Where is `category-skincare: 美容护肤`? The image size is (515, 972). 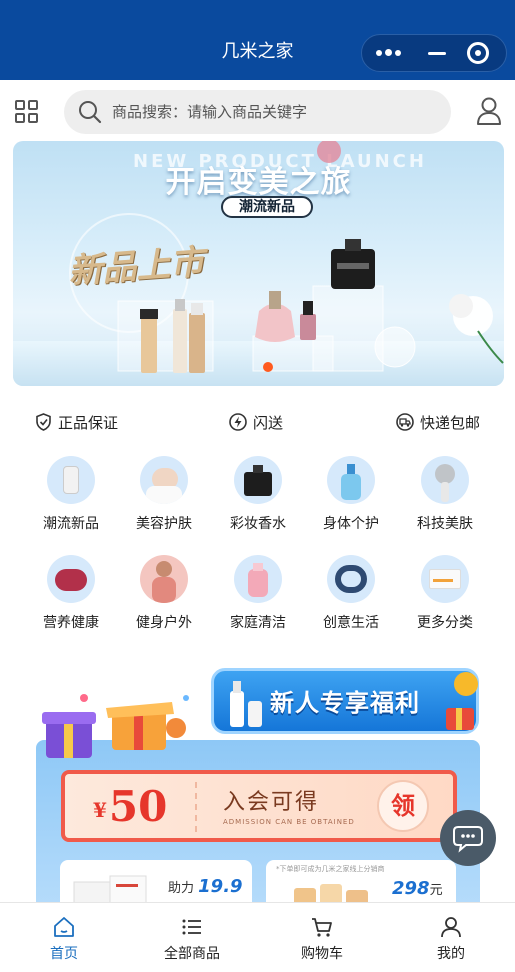 category-skincare: 美容护肤 is located at coordinates (164, 494).